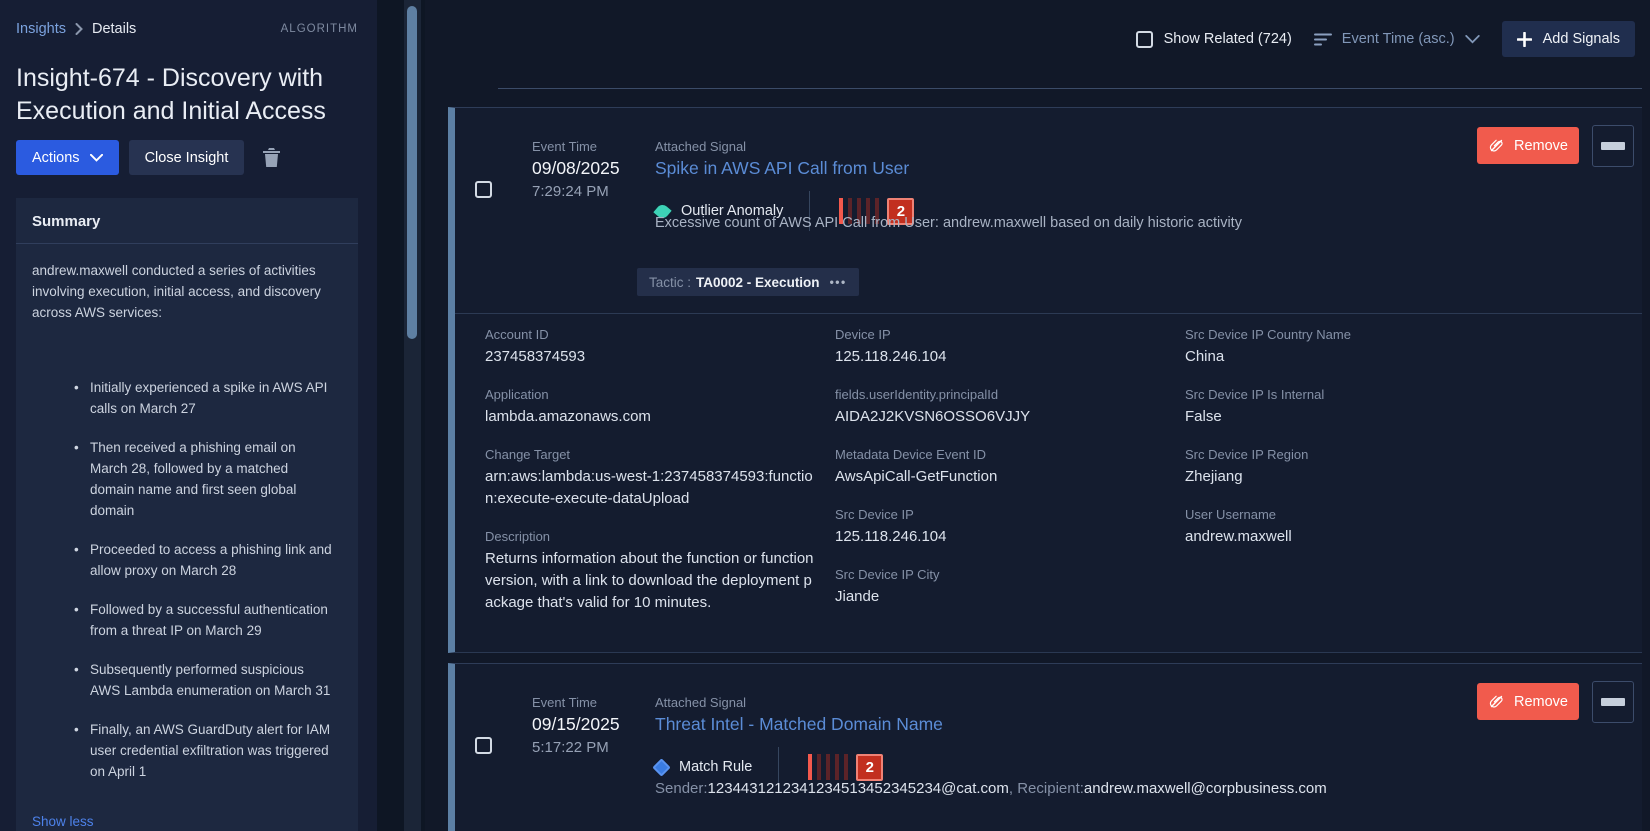 Image resolution: width=1650 pixels, height=831 pixels. What do you see at coordinates (782, 168) in the screenshot?
I see `signal-title-link: Spike in AWS API Call from User` at bounding box center [782, 168].